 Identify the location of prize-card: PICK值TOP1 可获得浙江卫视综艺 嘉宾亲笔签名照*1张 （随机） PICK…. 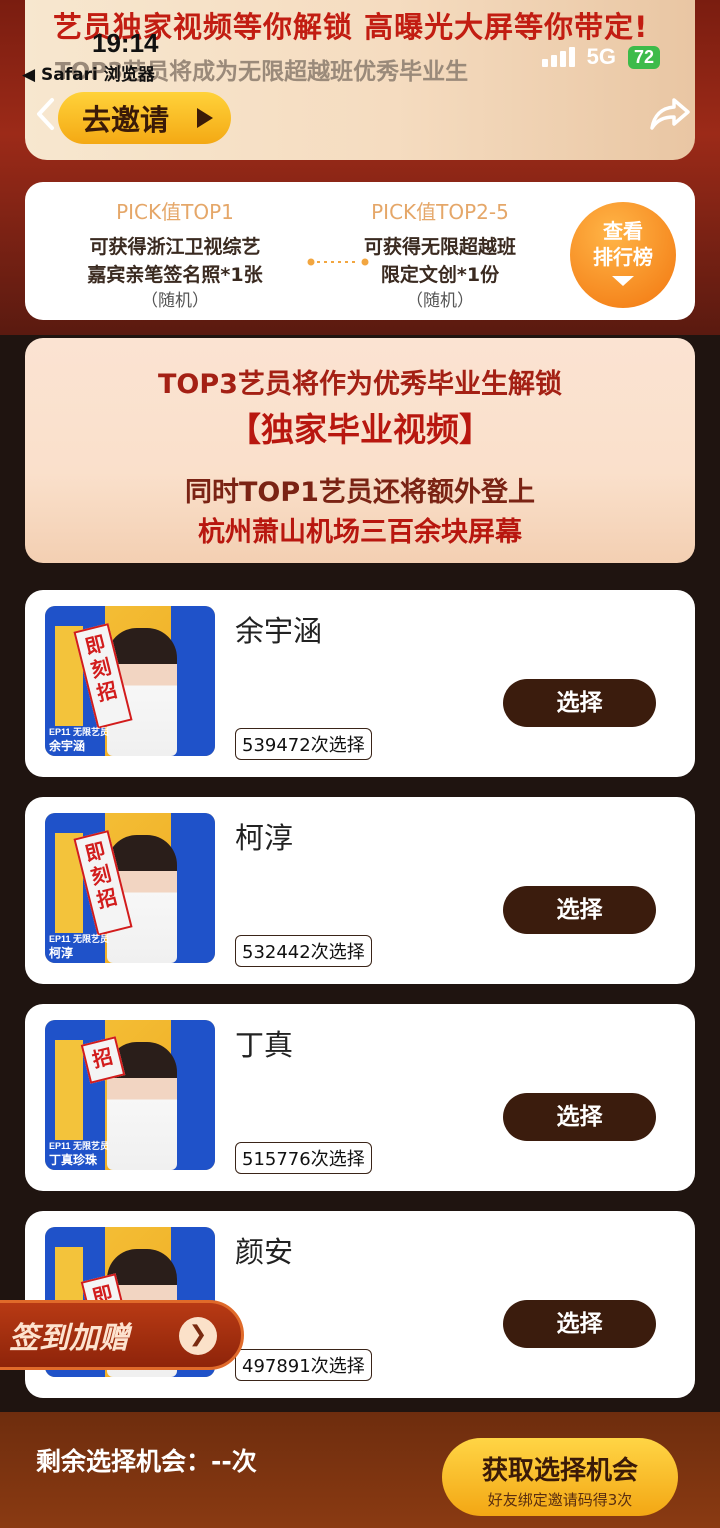
(360, 251).